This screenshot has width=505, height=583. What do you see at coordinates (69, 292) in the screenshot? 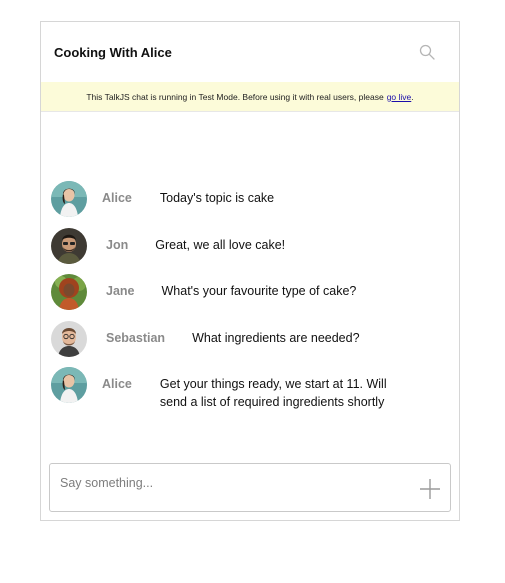
I see `avatar-jane` at bounding box center [69, 292].